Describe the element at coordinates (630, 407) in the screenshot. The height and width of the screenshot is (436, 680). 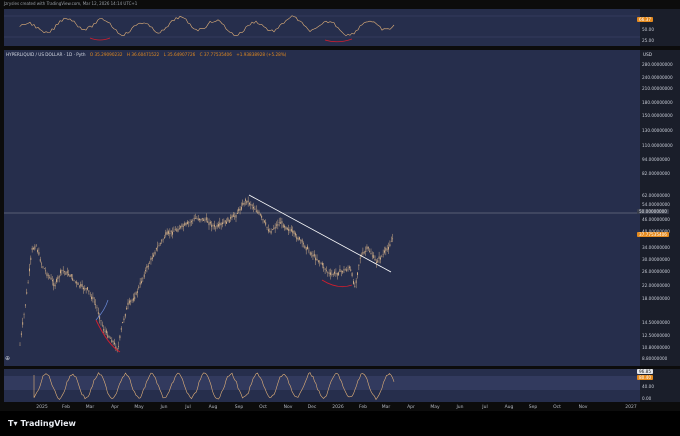
I see `time-axis-label: 2027` at that location.